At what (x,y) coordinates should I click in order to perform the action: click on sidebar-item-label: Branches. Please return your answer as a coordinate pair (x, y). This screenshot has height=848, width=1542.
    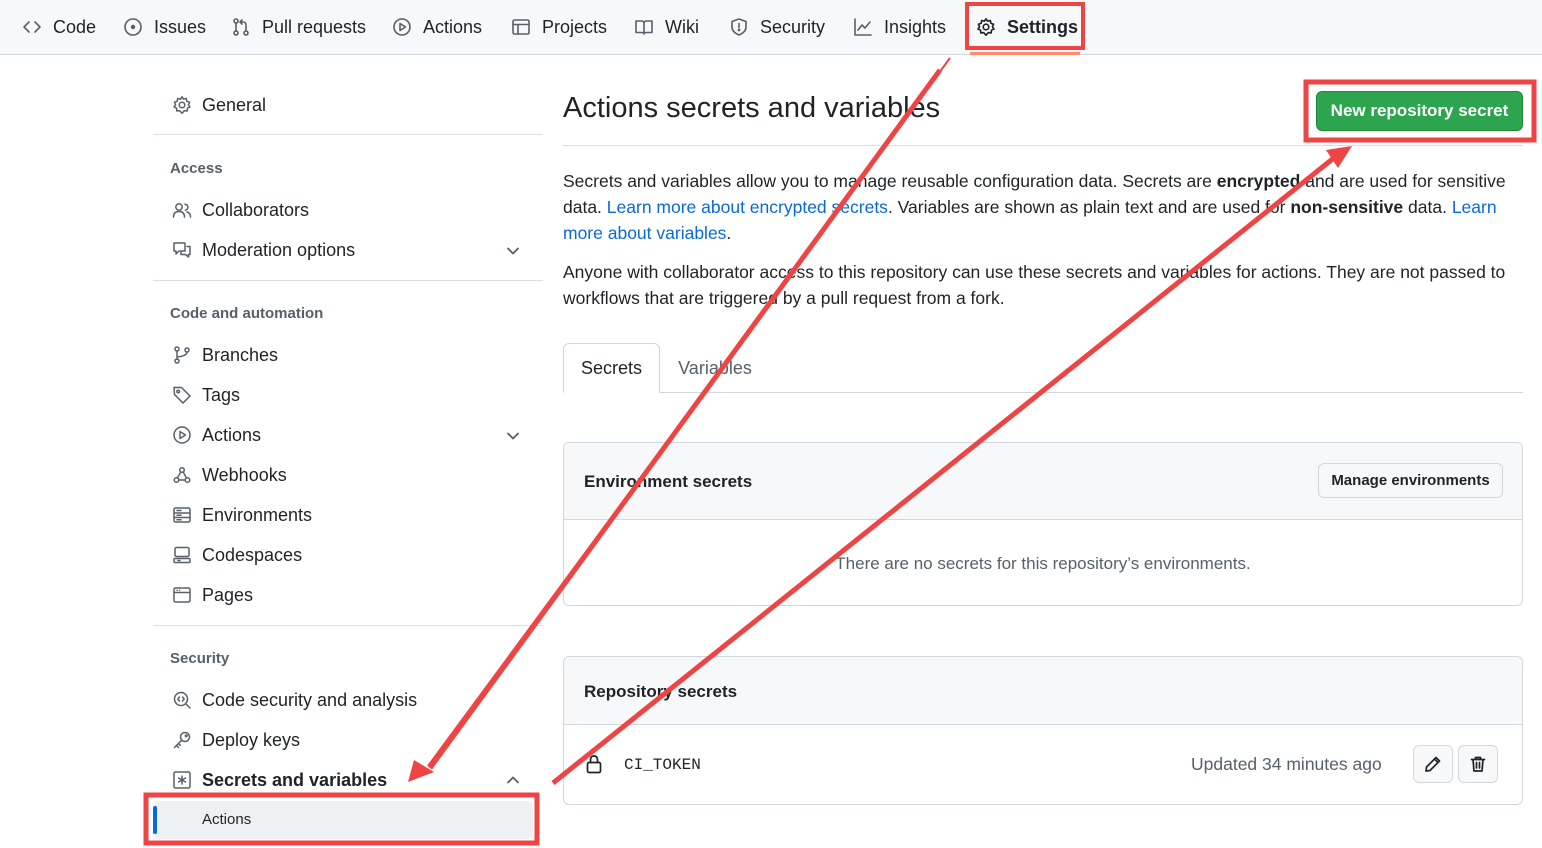
    Looking at the image, I should click on (240, 354).